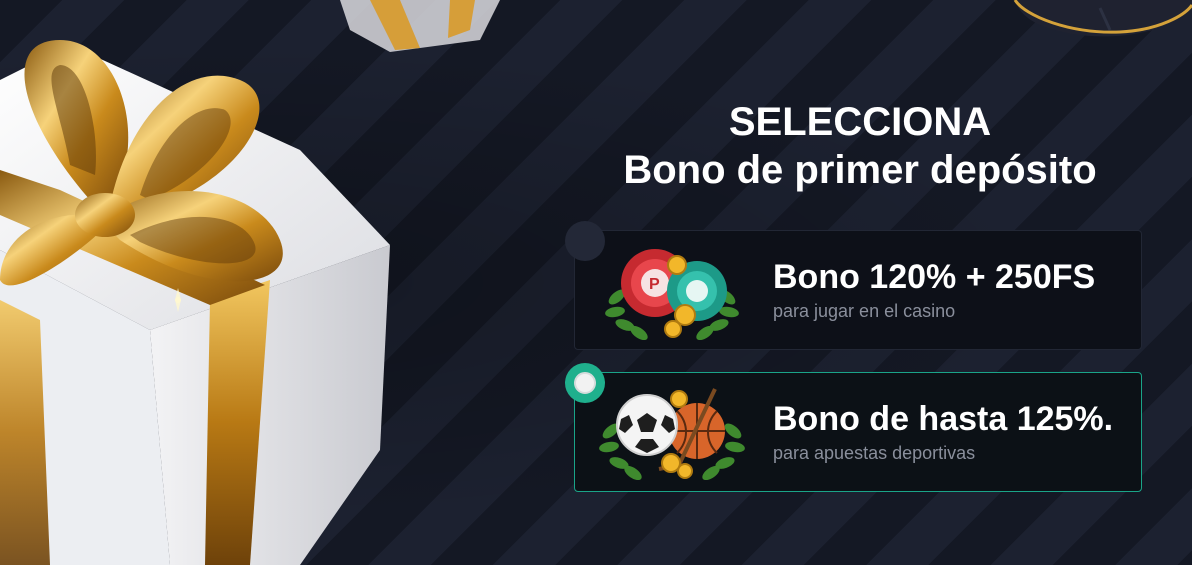 The width and height of the screenshot is (1192, 565). Describe the element at coordinates (654, 284) in the screenshot. I see `svg-text: P` at that location.